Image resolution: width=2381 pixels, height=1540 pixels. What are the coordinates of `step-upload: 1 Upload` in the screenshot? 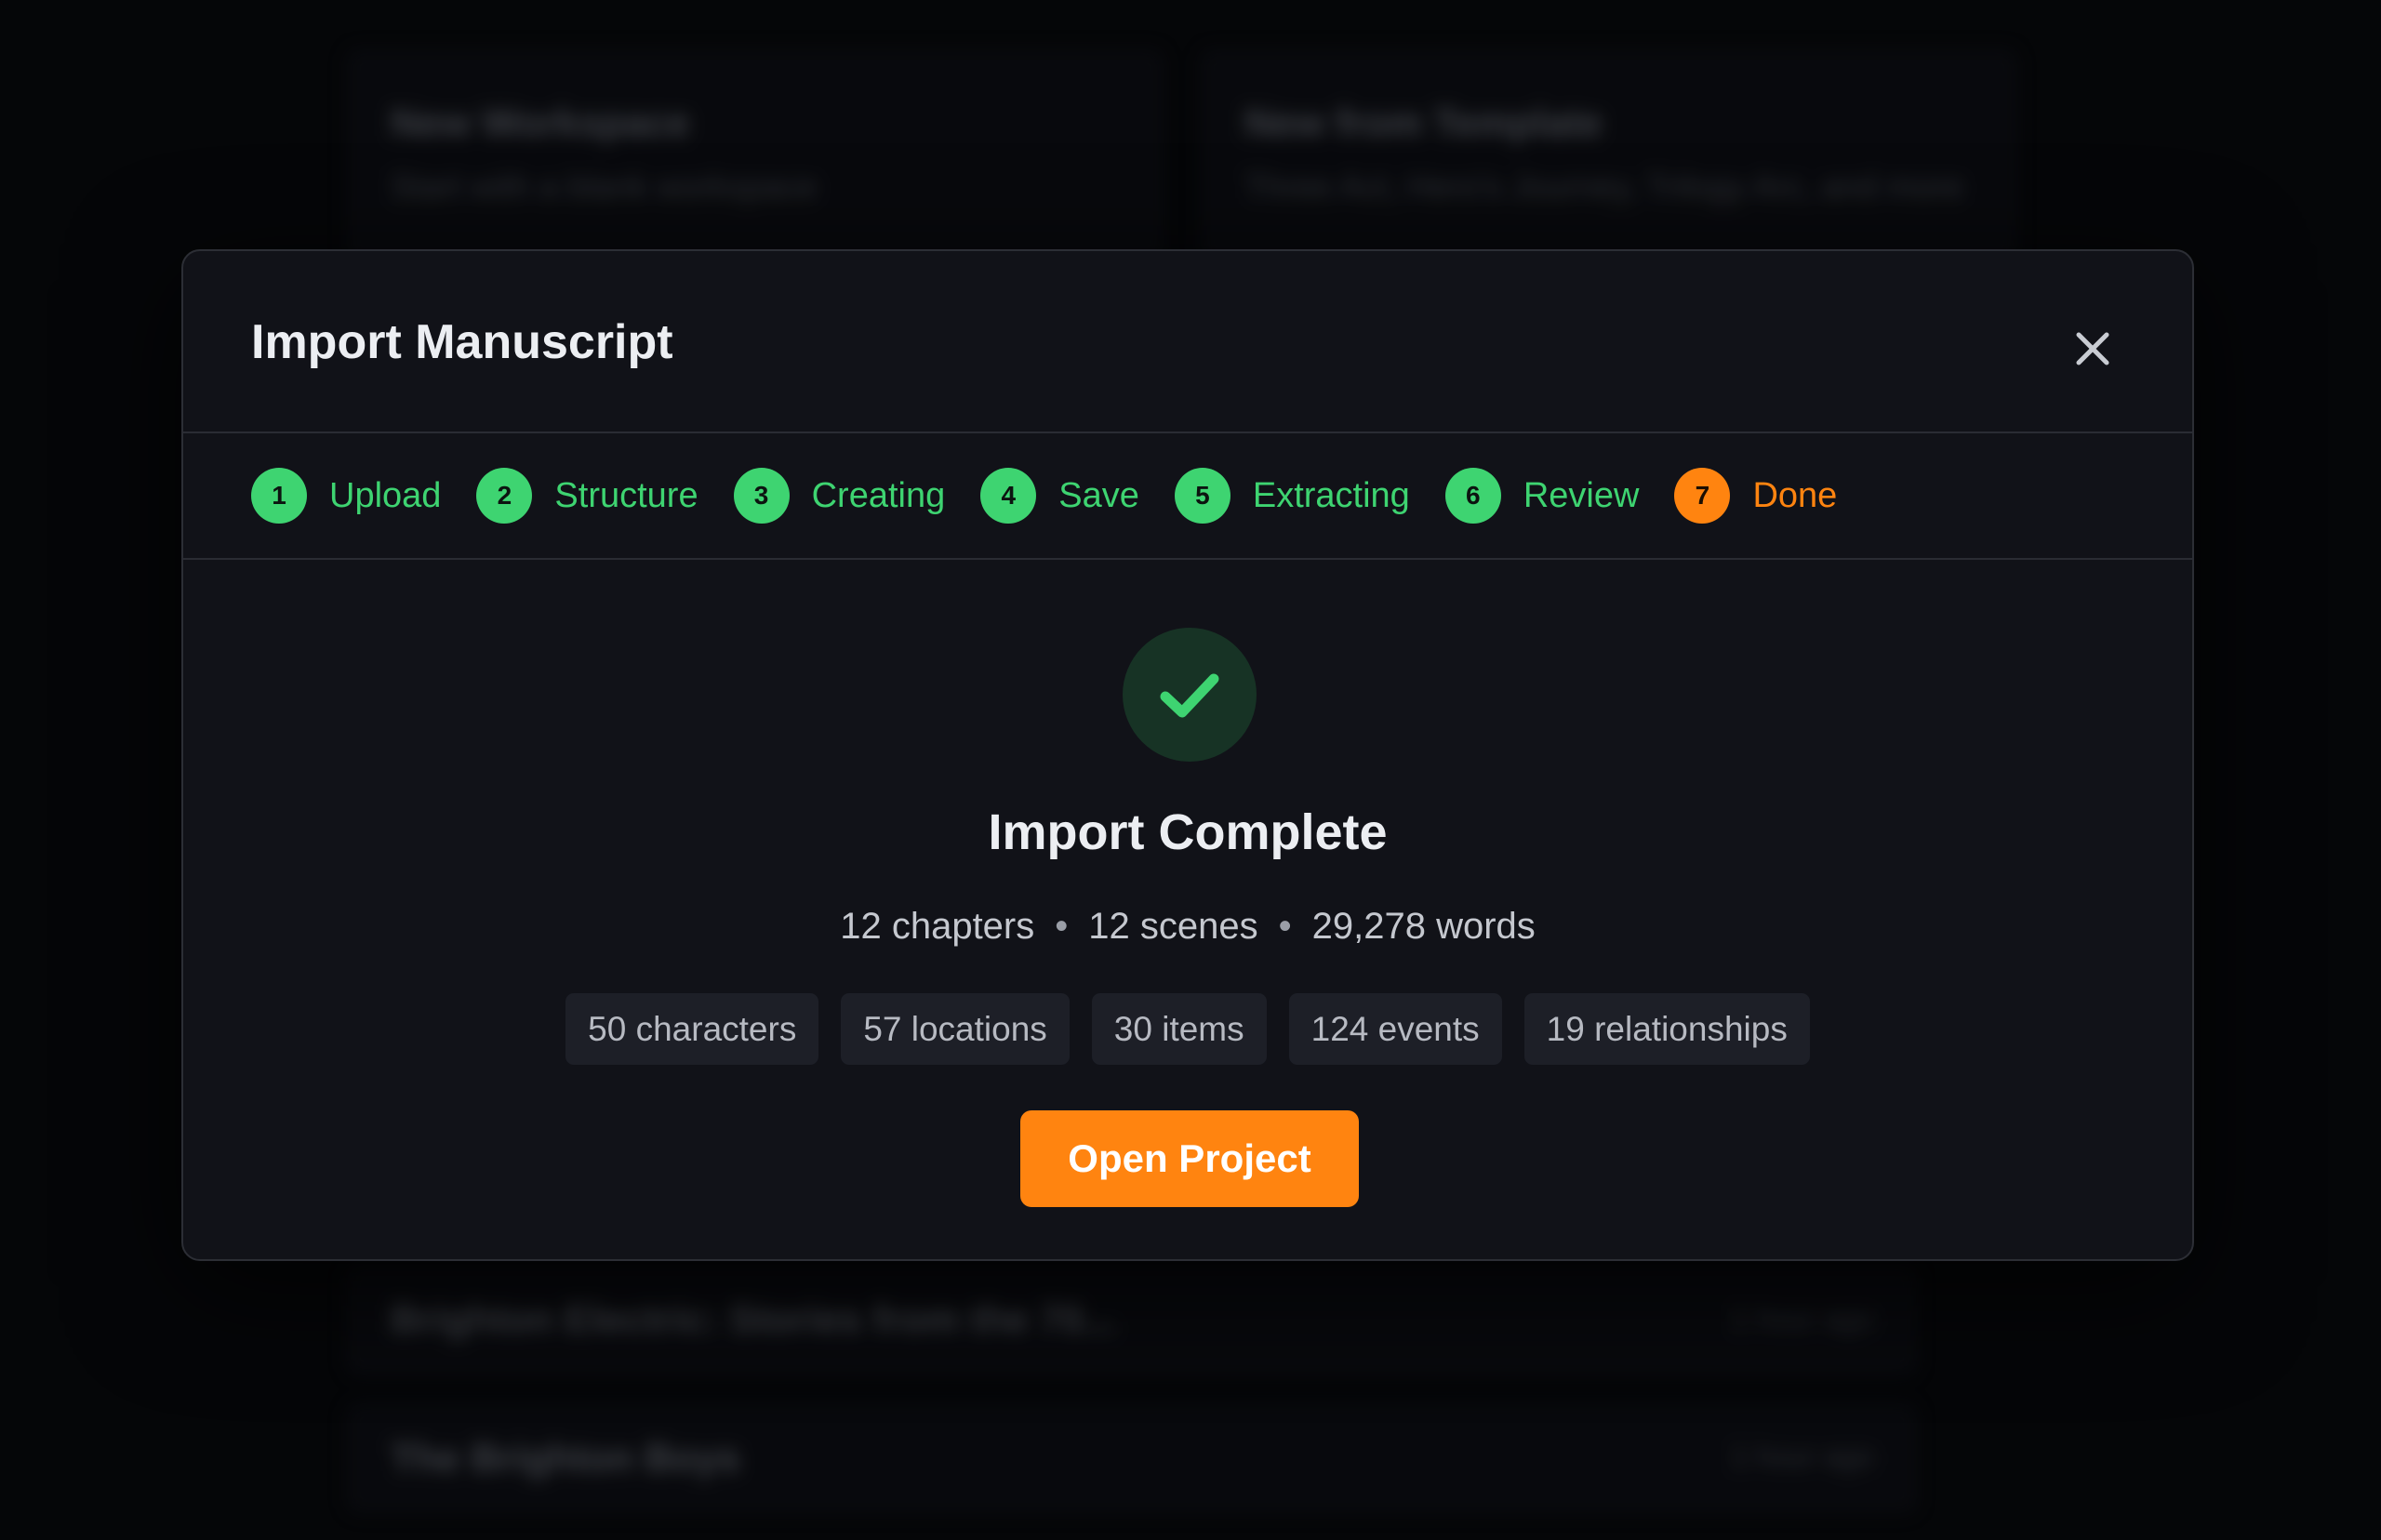 It's located at (346, 496).